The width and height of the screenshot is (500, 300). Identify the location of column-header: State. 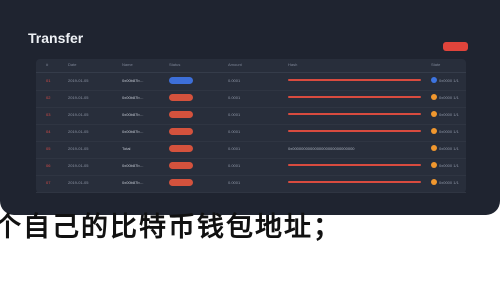
(436, 64).